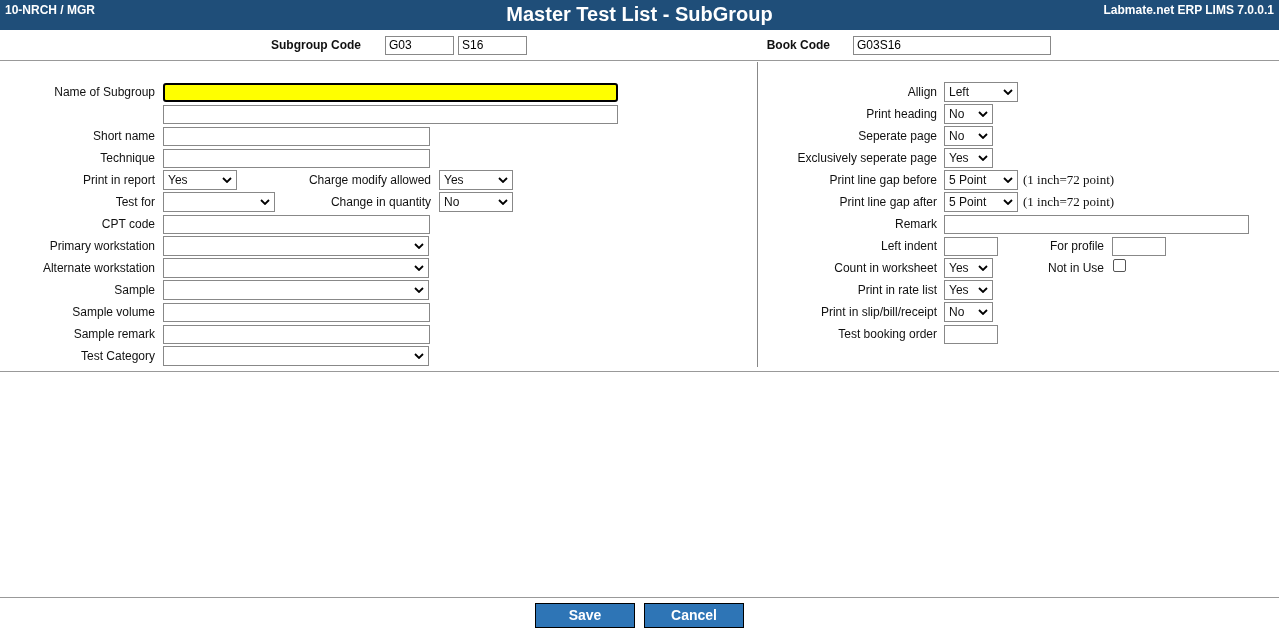  I want to click on field-label: Print heading, so click(901, 114).